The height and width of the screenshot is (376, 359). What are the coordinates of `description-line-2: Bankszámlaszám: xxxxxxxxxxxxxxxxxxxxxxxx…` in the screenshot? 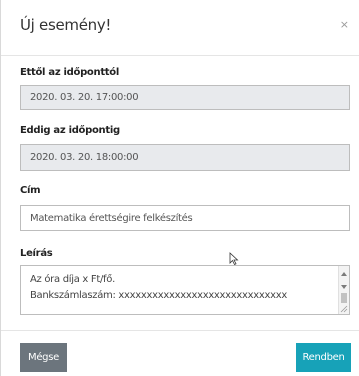 It's located at (158, 295).